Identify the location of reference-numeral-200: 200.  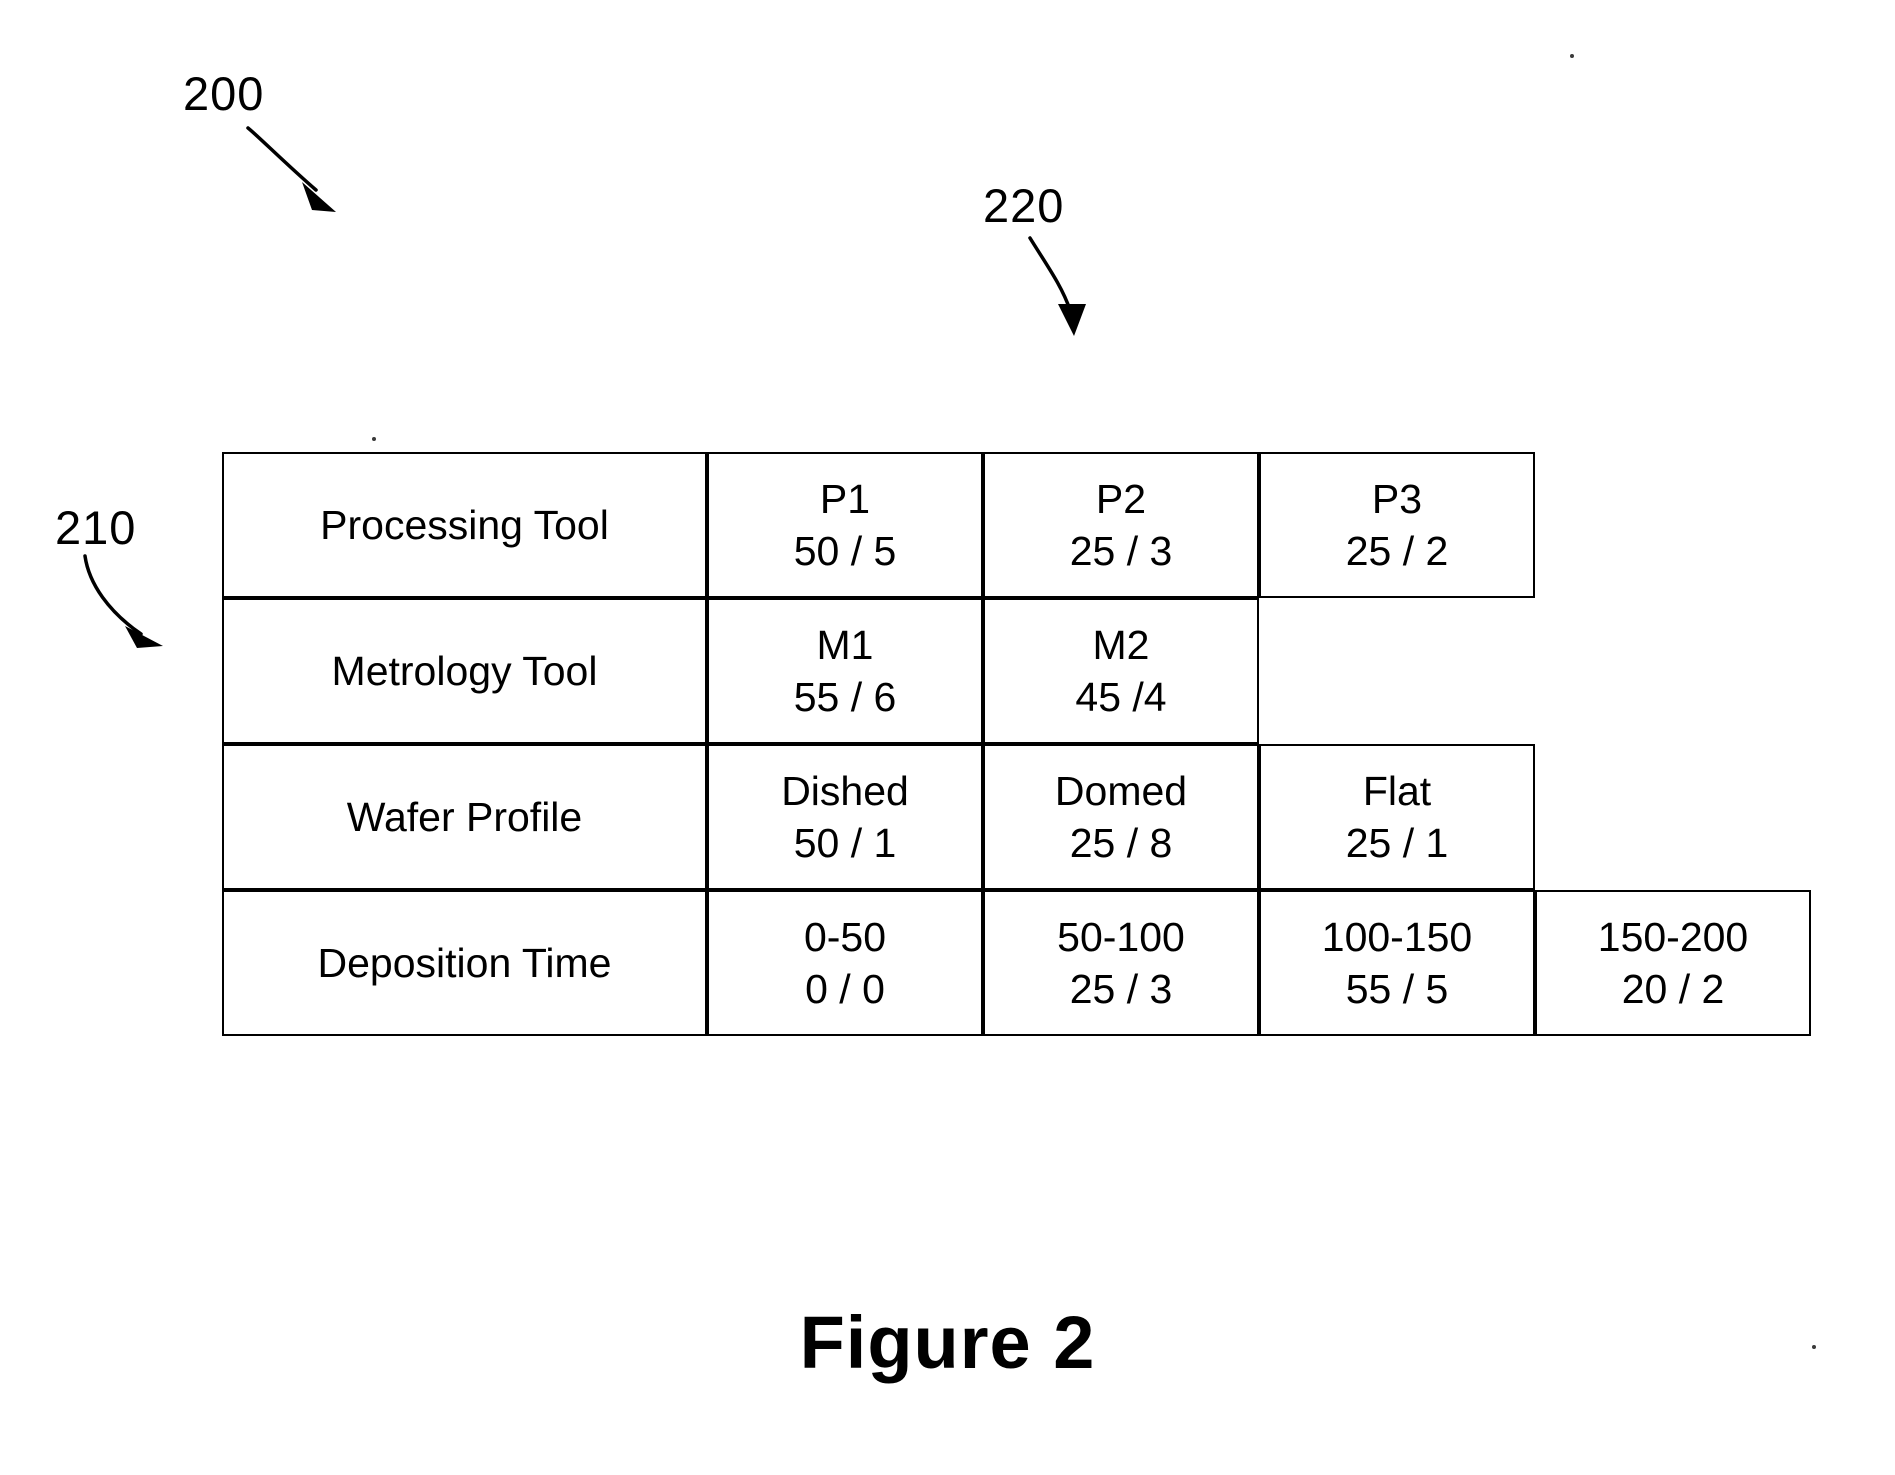
(224, 93).